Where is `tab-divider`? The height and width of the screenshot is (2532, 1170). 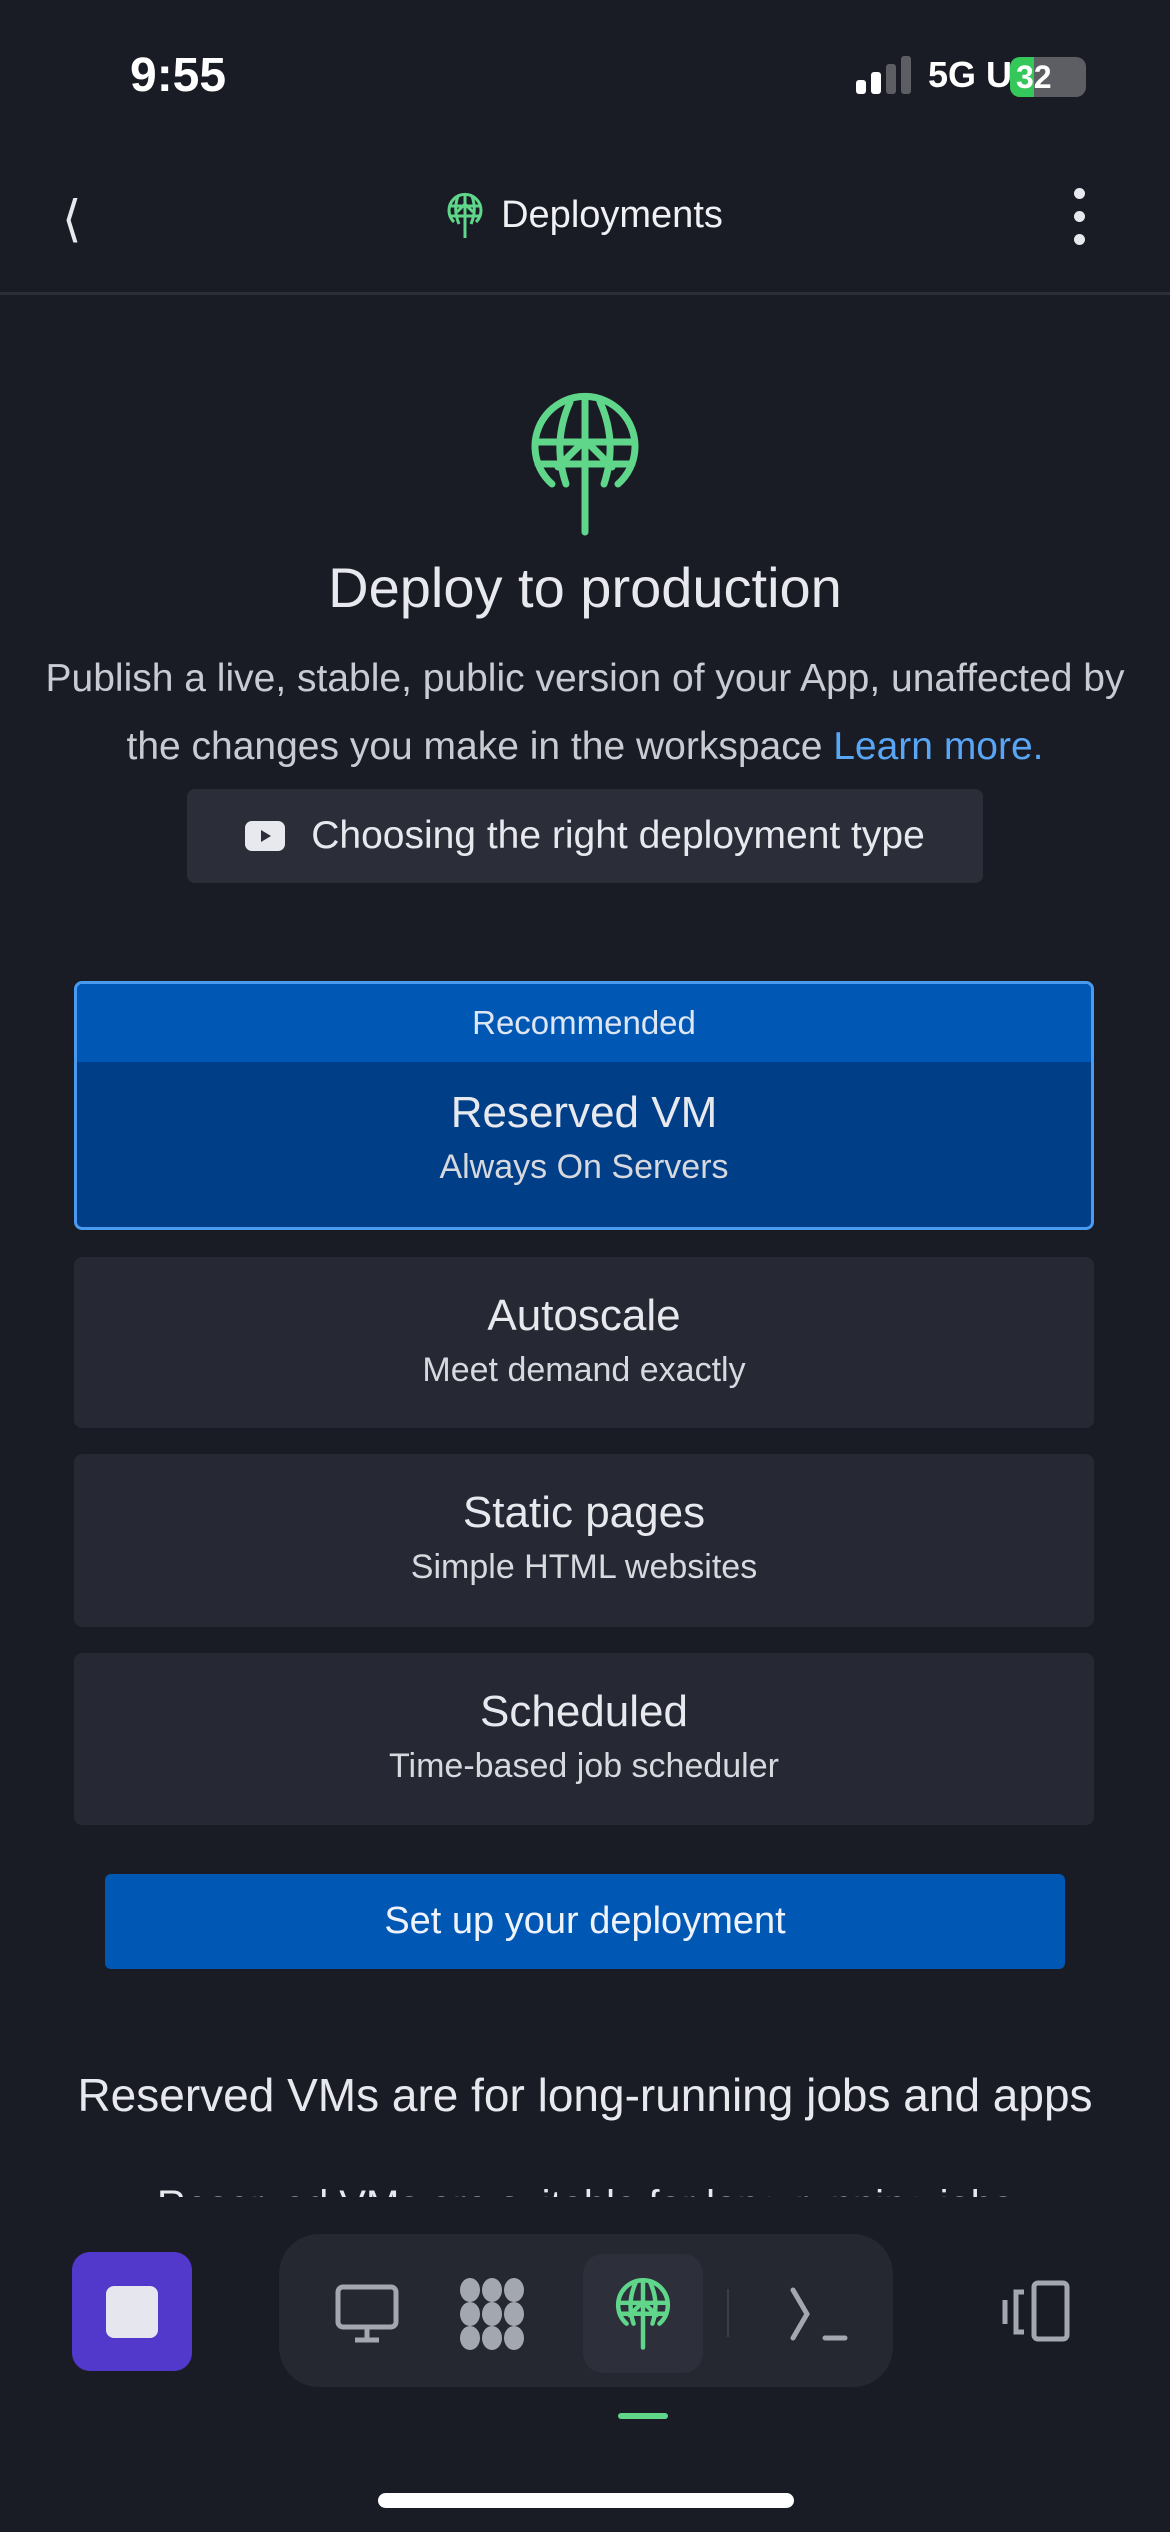 tab-divider is located at coordinates (728, 2313).